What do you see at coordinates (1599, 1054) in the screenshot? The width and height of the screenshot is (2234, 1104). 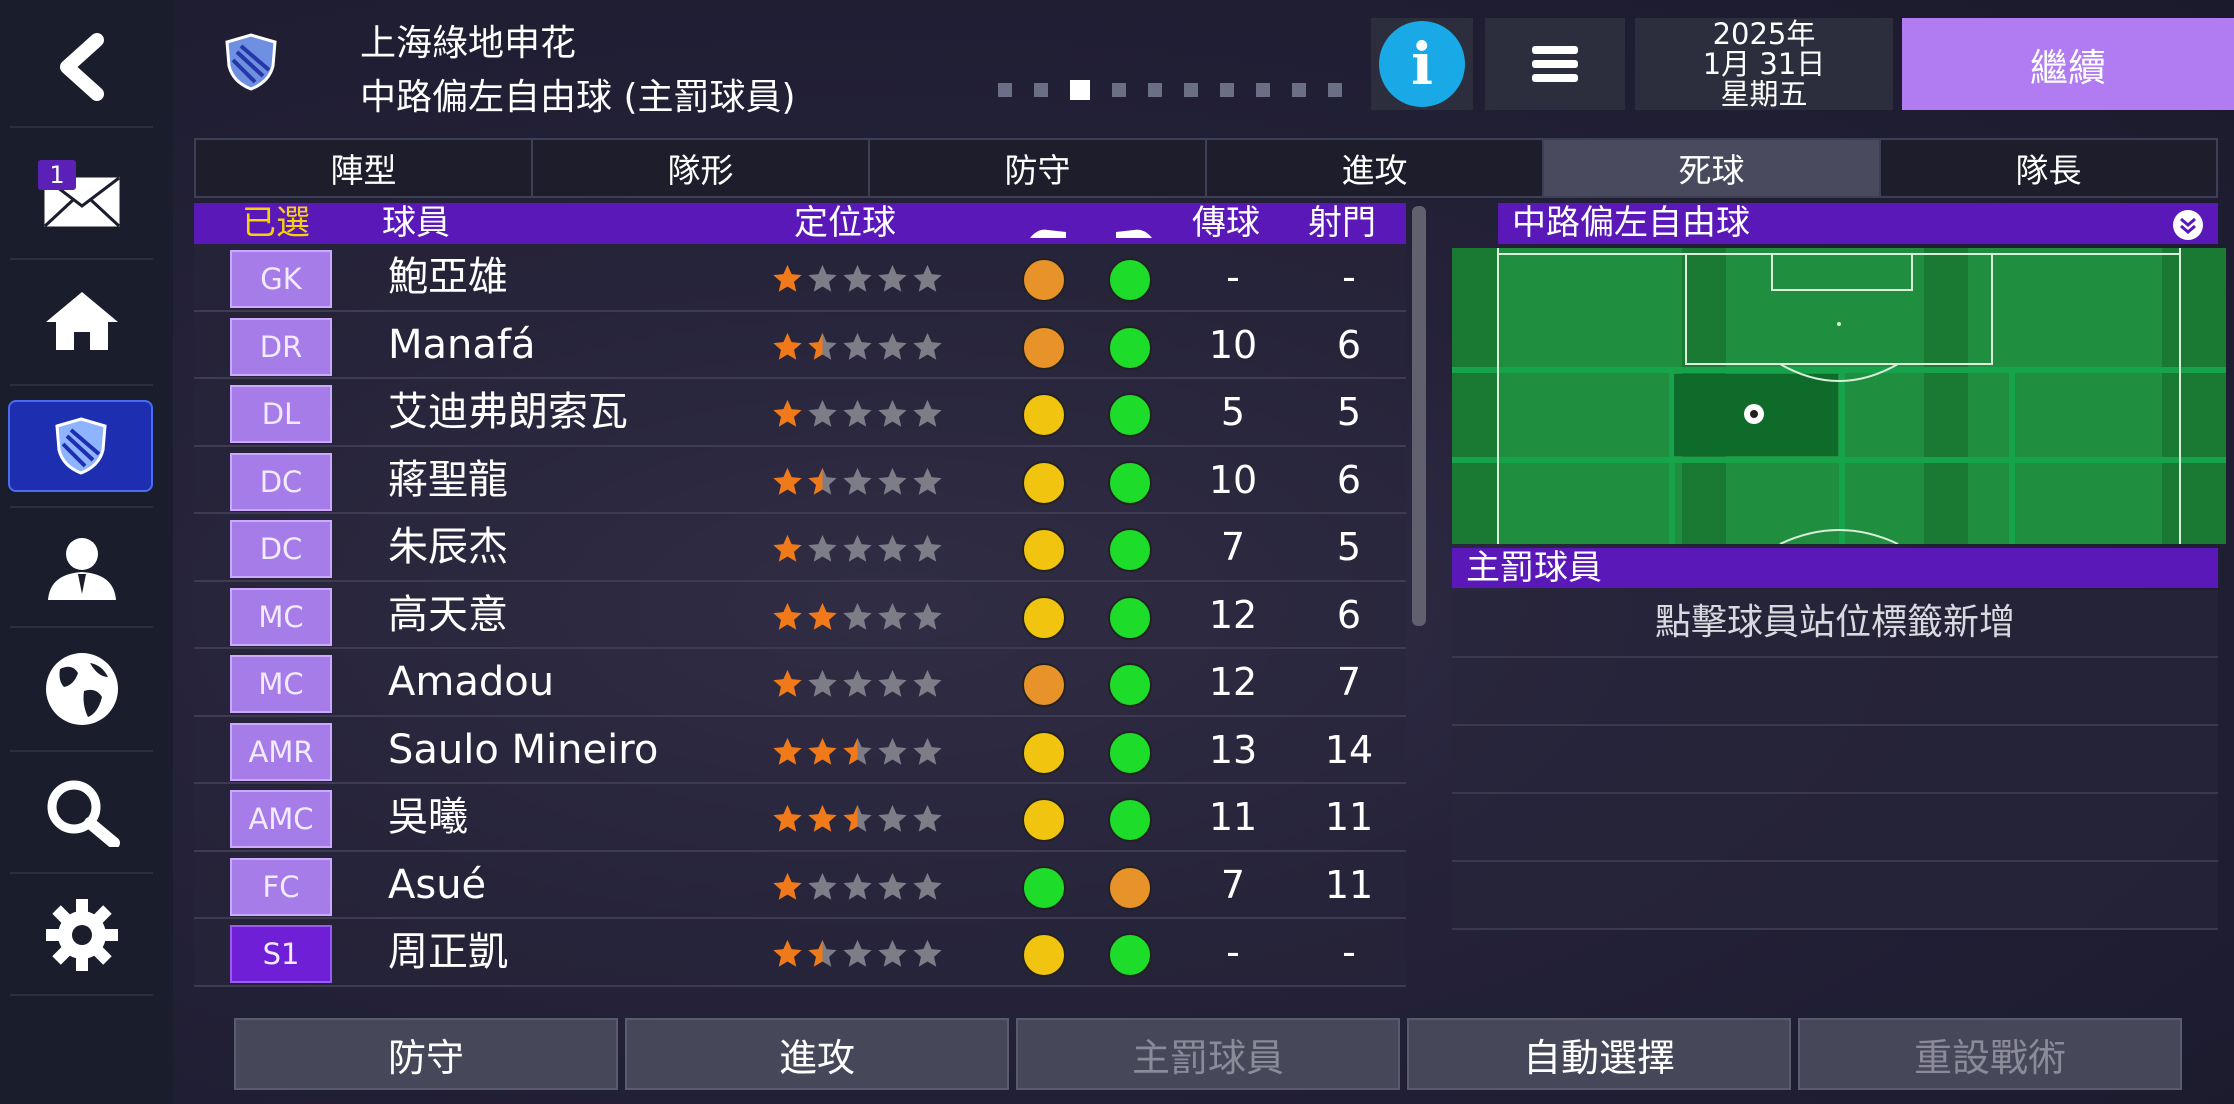 I see `auto-select-button: 自動選擇` at bounding box center [1599, 1054].